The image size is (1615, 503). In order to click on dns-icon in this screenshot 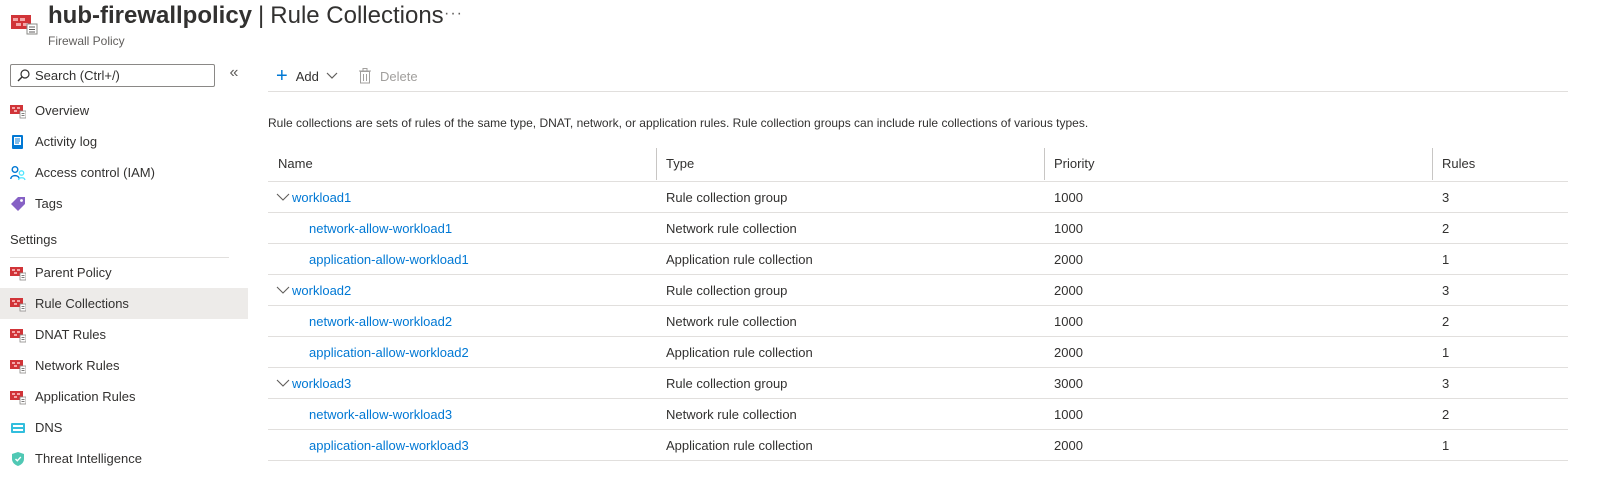, I will do `click(18, 427)`.